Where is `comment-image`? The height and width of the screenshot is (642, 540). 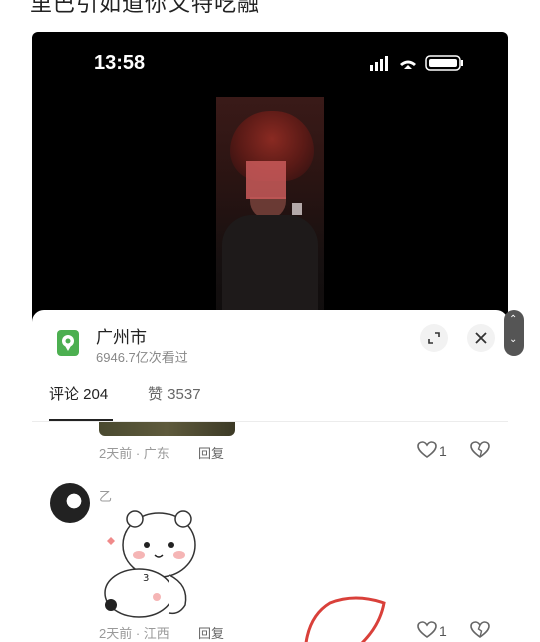 comment-image is located at coordinates (167, 429).